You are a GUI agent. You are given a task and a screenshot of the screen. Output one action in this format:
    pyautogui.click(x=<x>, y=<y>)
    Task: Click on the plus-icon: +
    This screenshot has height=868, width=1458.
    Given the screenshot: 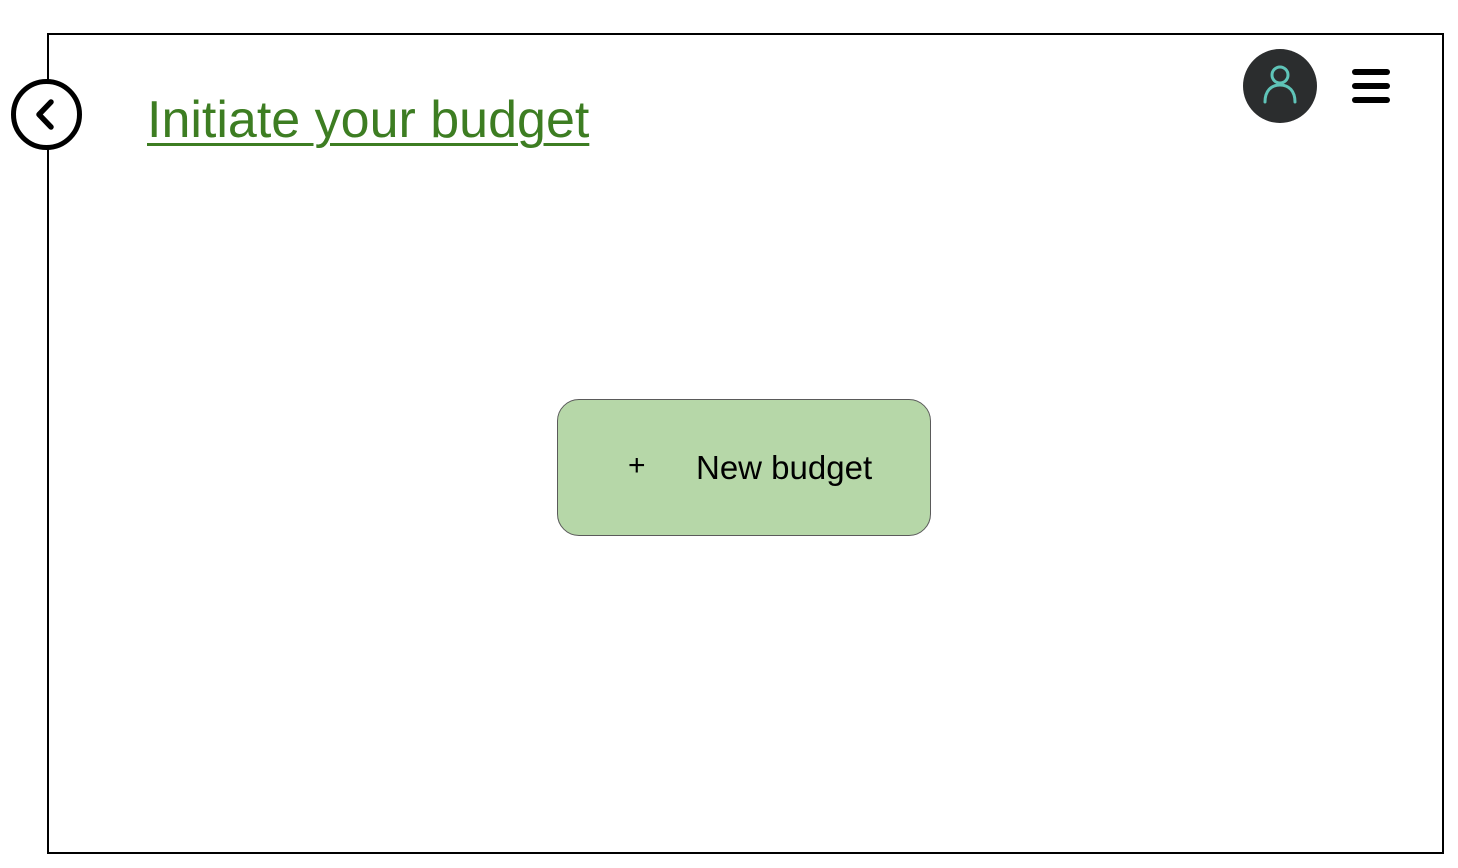 What is the action you would take?
    pyautogui.click(x=637, y=465)
    